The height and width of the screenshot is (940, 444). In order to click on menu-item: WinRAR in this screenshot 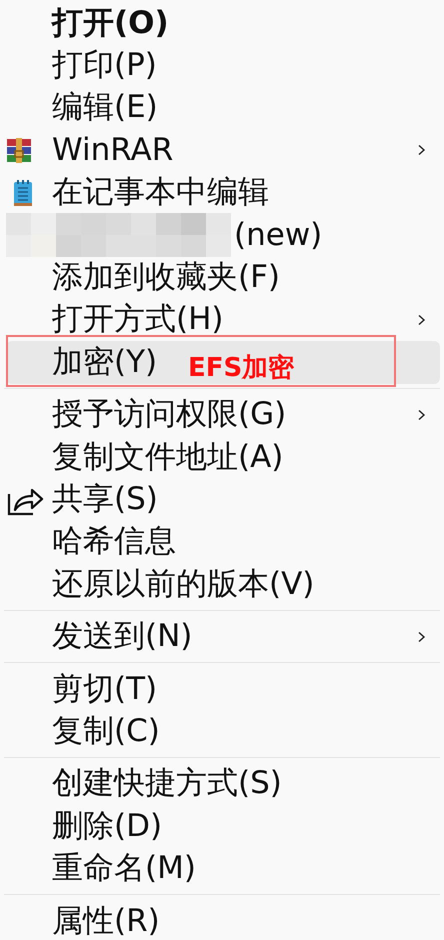, I will do `click(223, 150)`.